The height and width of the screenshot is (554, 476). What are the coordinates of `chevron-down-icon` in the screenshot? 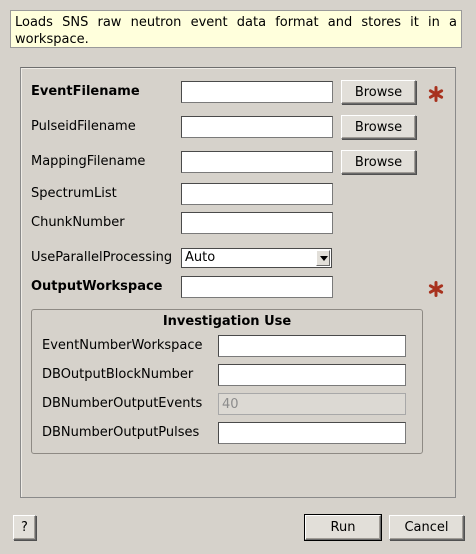 It's located at (323, 258).